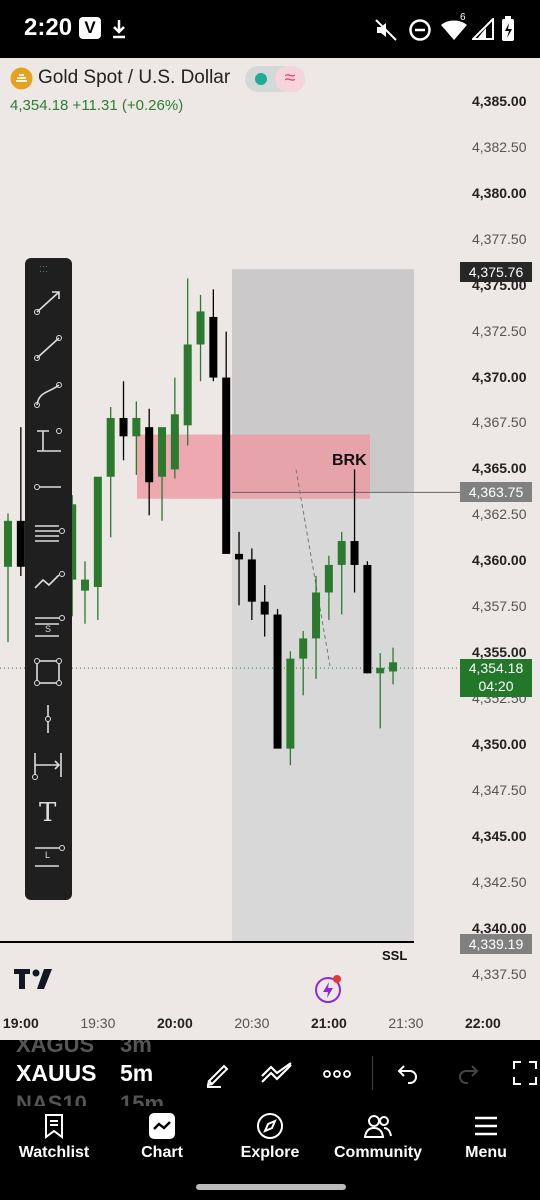 Image resolution: width=540 pixels, height=1200 pixels. What do you see at coordinates (271, 1187) in the screenshot?
I see `gesture-bar` at bounding box center [271, 1187].